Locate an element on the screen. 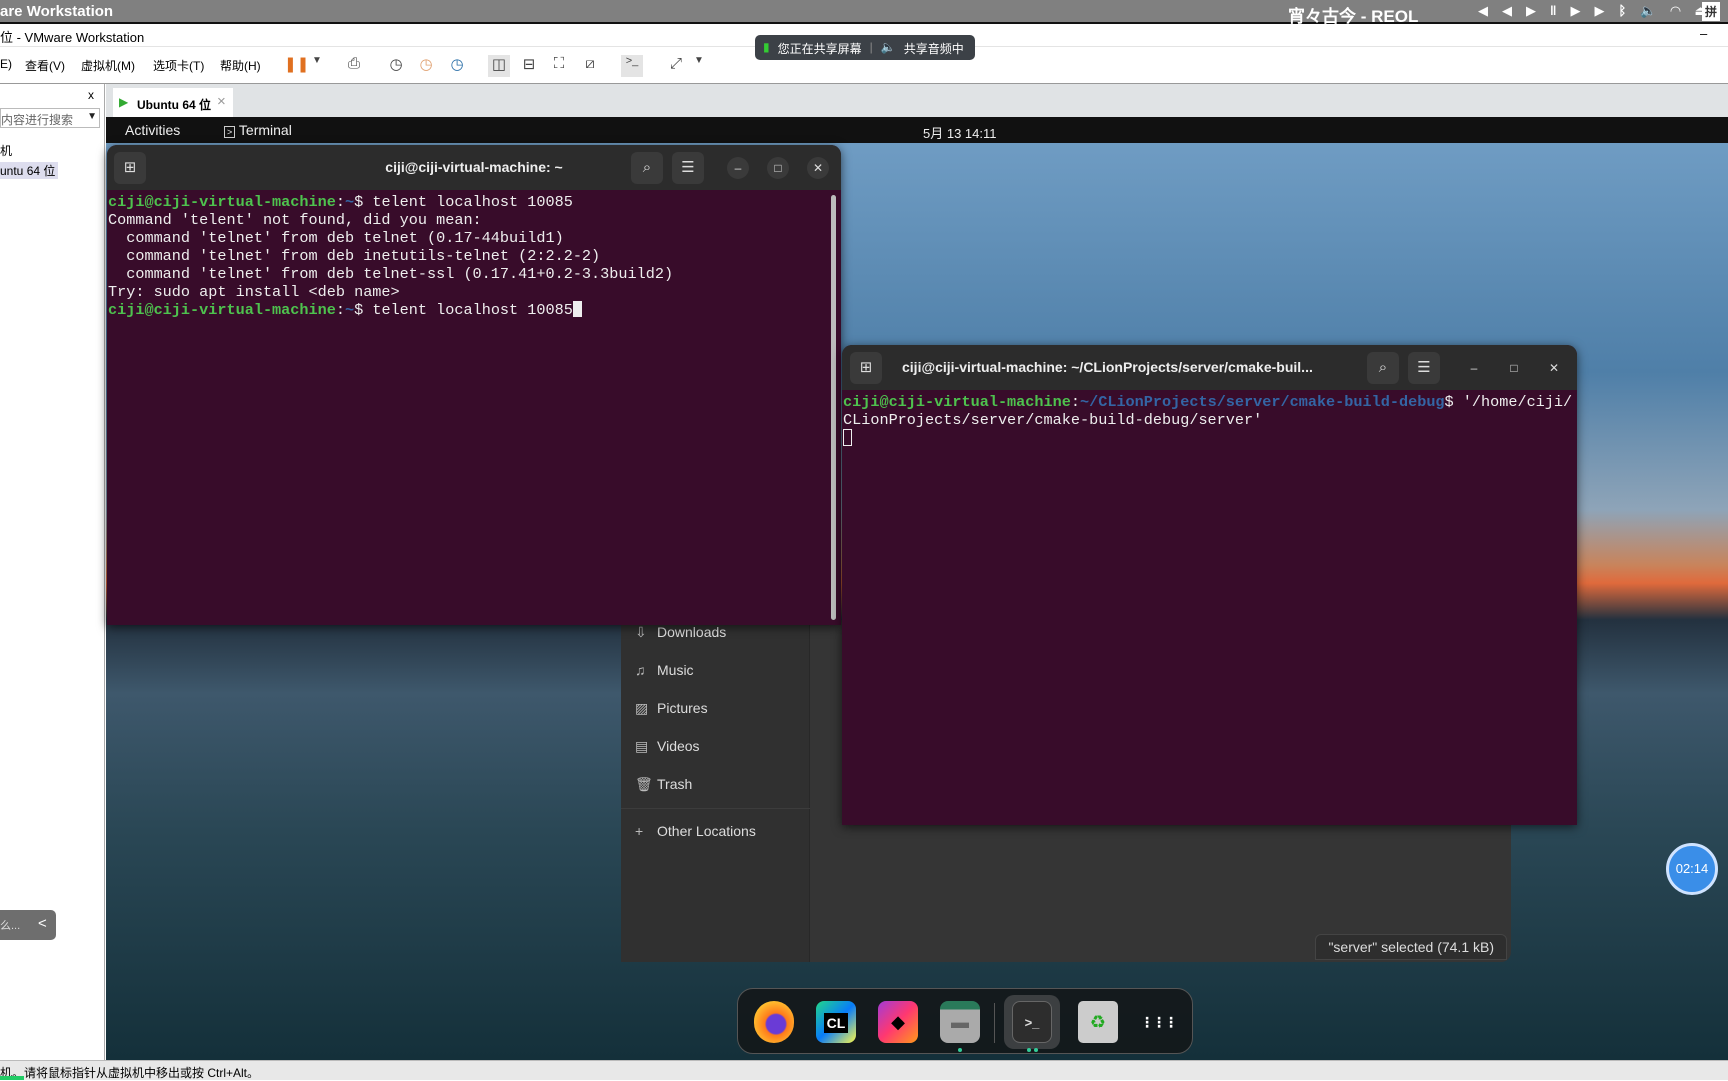  library-view-icon: ◫ is located at coordinates (499, 66).